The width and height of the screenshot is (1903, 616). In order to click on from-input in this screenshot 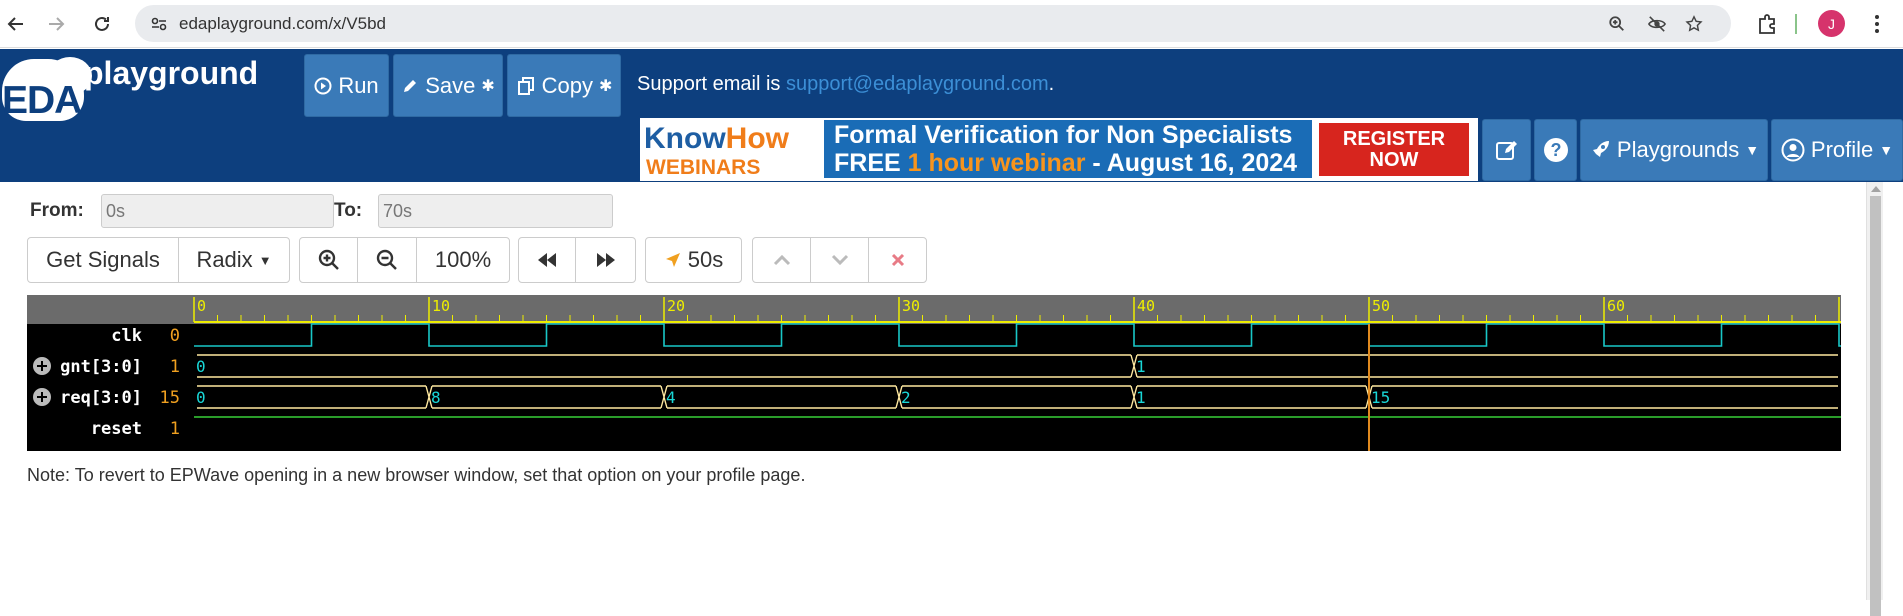, I will do `click(217, 211)`.